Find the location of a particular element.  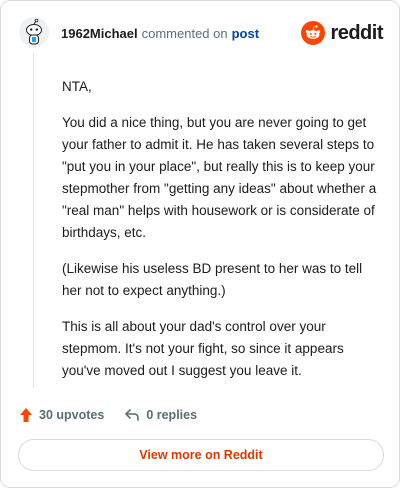

comment-header: 1962Michael commented on post reddit is located at coordinates (201, 34).